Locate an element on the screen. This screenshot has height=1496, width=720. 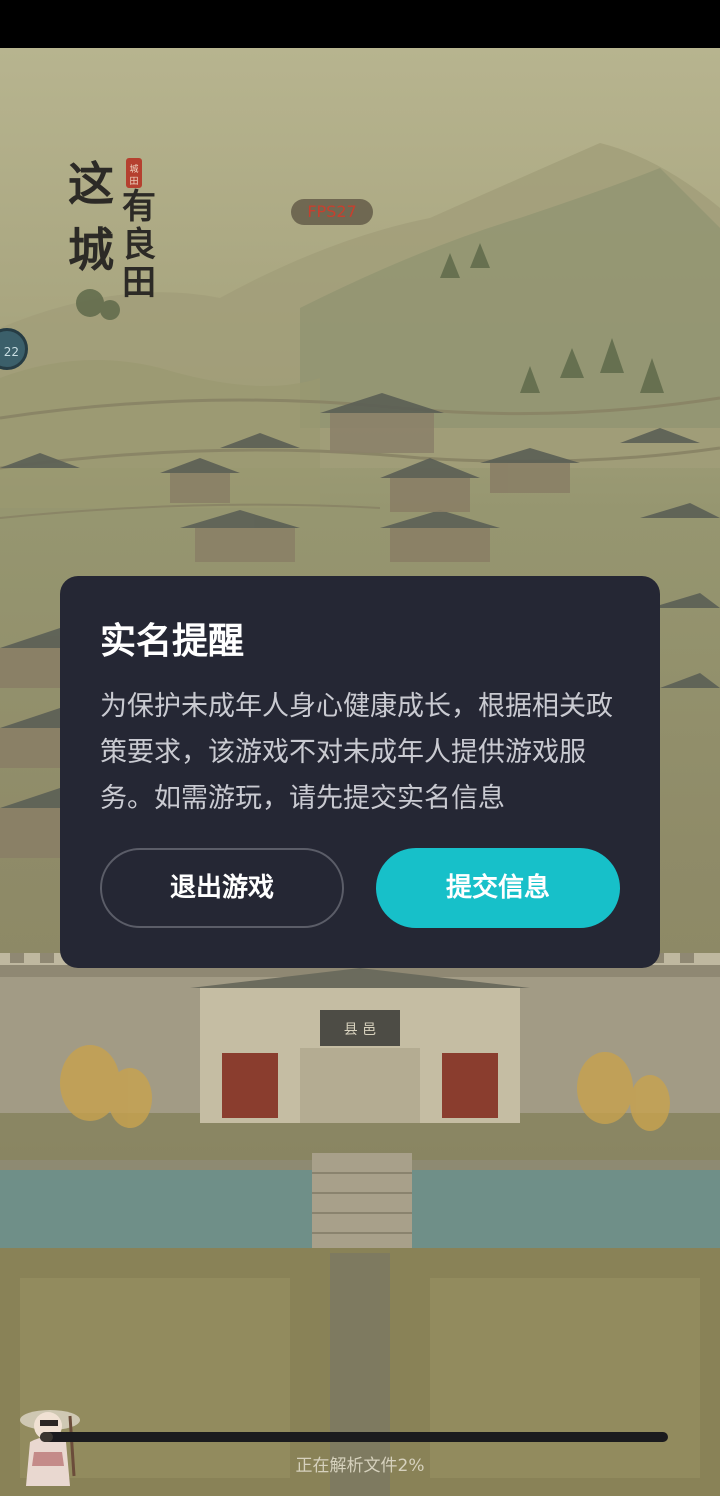
svg-text: 县 邑 is located at coordinates (360, 1030).